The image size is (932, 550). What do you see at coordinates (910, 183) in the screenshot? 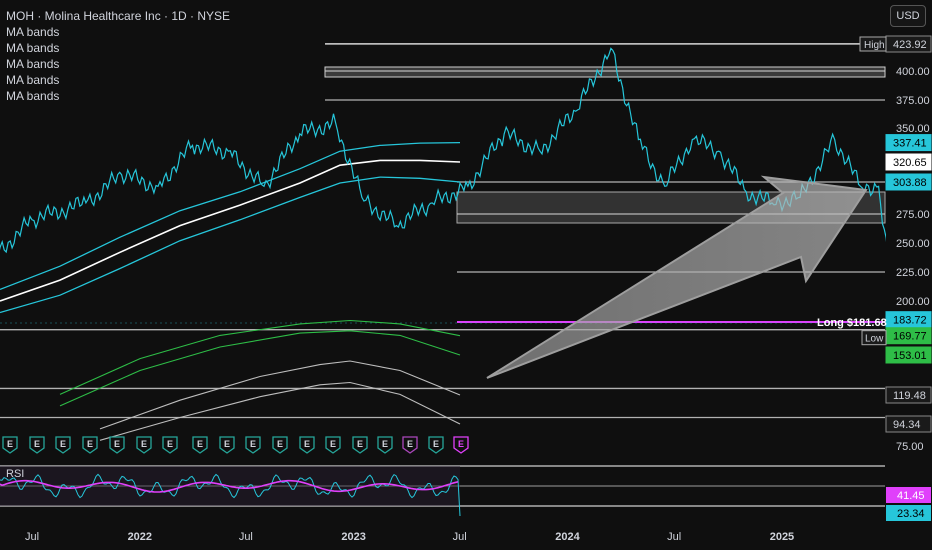
I see `y-axis-badge-text: 303.88` at bounding box center [910, 183].